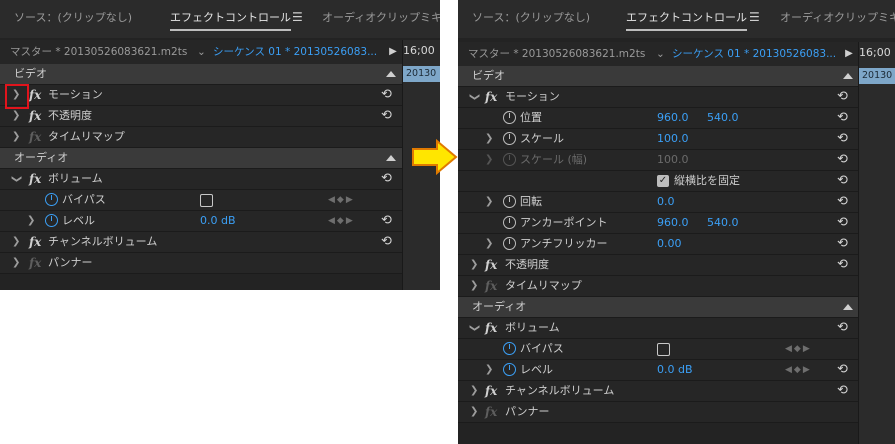  What do you see at coordinates (201, 116) in the screenshot?
I see `effect-row-opacity: ❯ fx 不透明度 ⟲` at bounding box center [201, 116].